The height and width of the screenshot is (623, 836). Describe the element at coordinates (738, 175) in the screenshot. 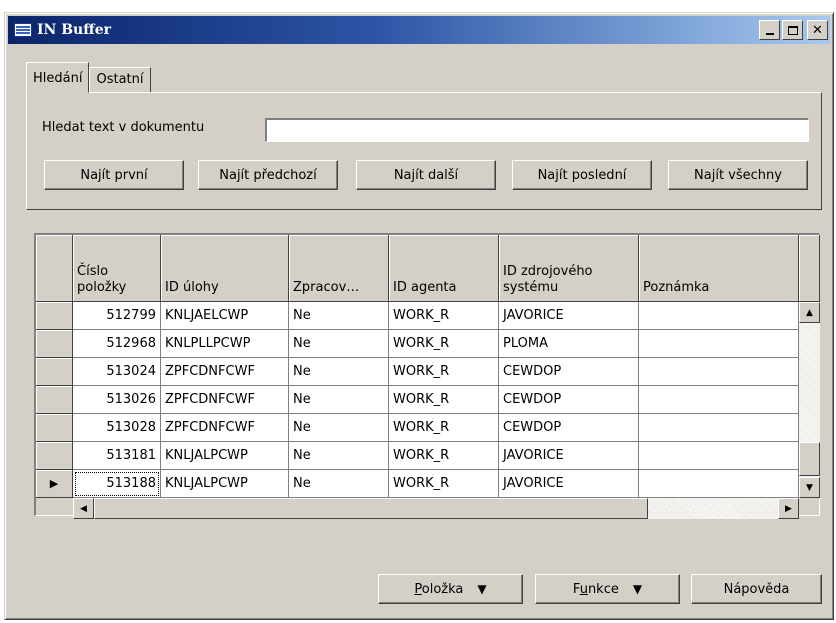

I see `find-all-button: Najít všechny` at that location.